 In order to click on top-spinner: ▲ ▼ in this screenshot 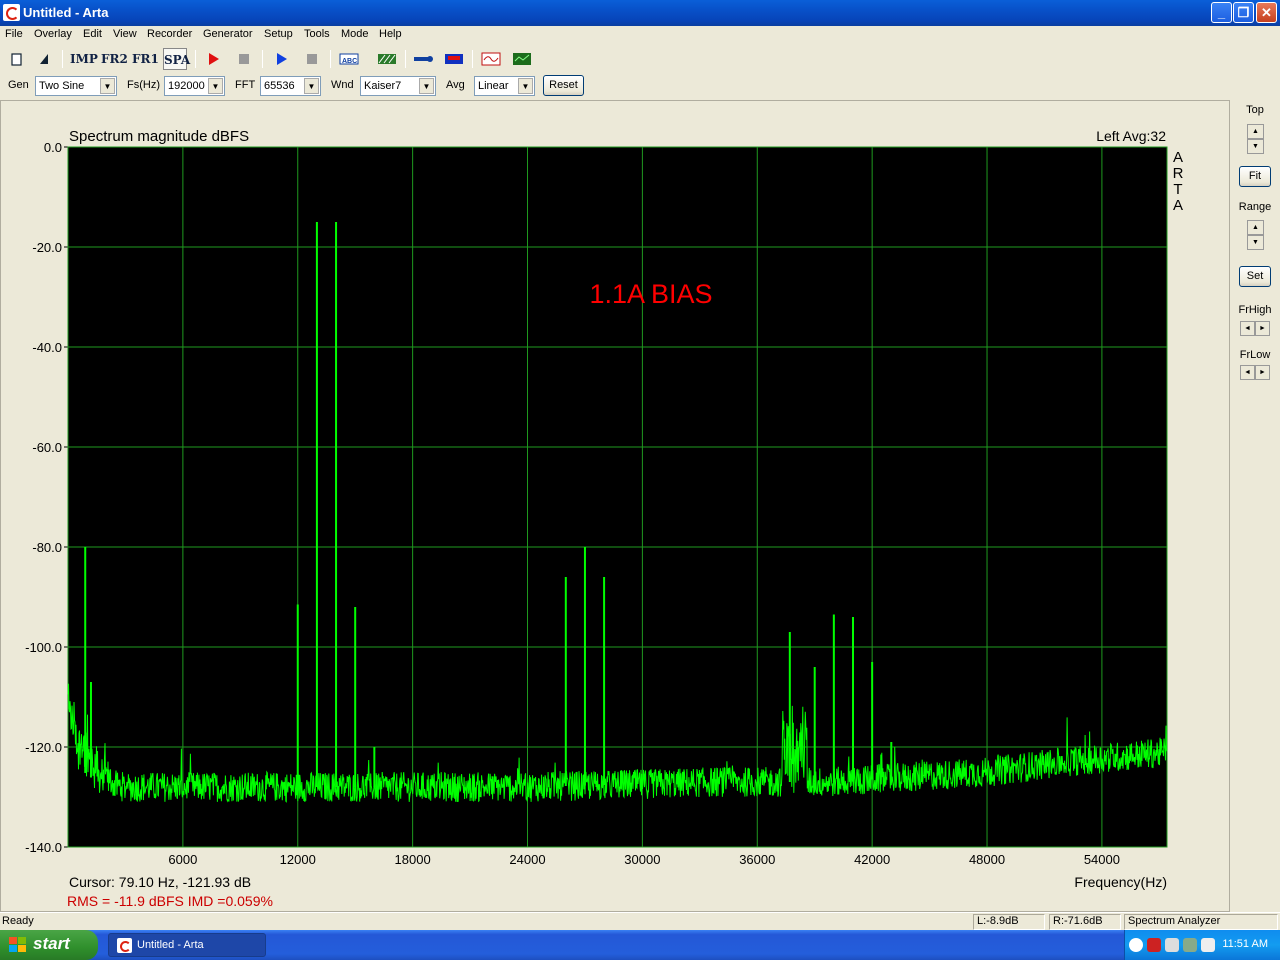, I will do `click(1255, 139)`.